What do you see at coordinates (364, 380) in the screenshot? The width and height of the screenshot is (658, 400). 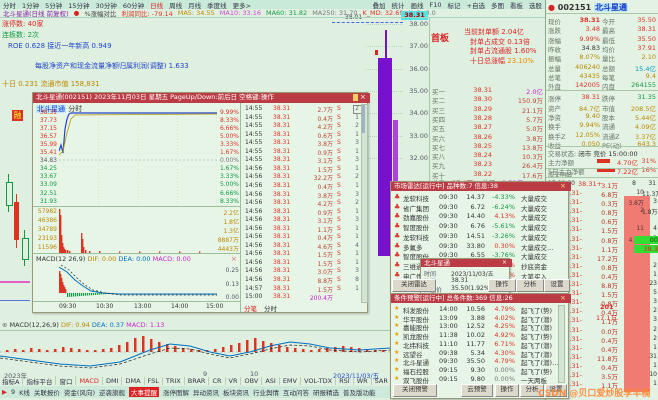 I see `tab-indicator-WR: WR` at bounding box center [364, 380].